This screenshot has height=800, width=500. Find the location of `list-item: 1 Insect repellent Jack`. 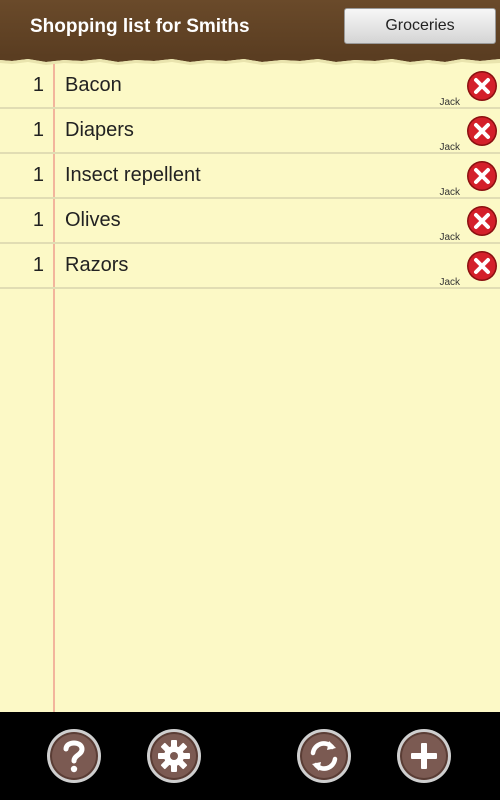

list-item: 1 Insect repellent Jack is located at coordinates (250, 176).